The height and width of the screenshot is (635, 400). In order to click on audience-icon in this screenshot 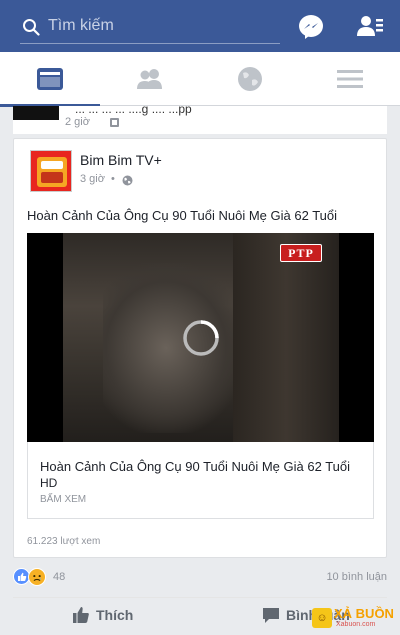, I will do `click(114, 122)`.